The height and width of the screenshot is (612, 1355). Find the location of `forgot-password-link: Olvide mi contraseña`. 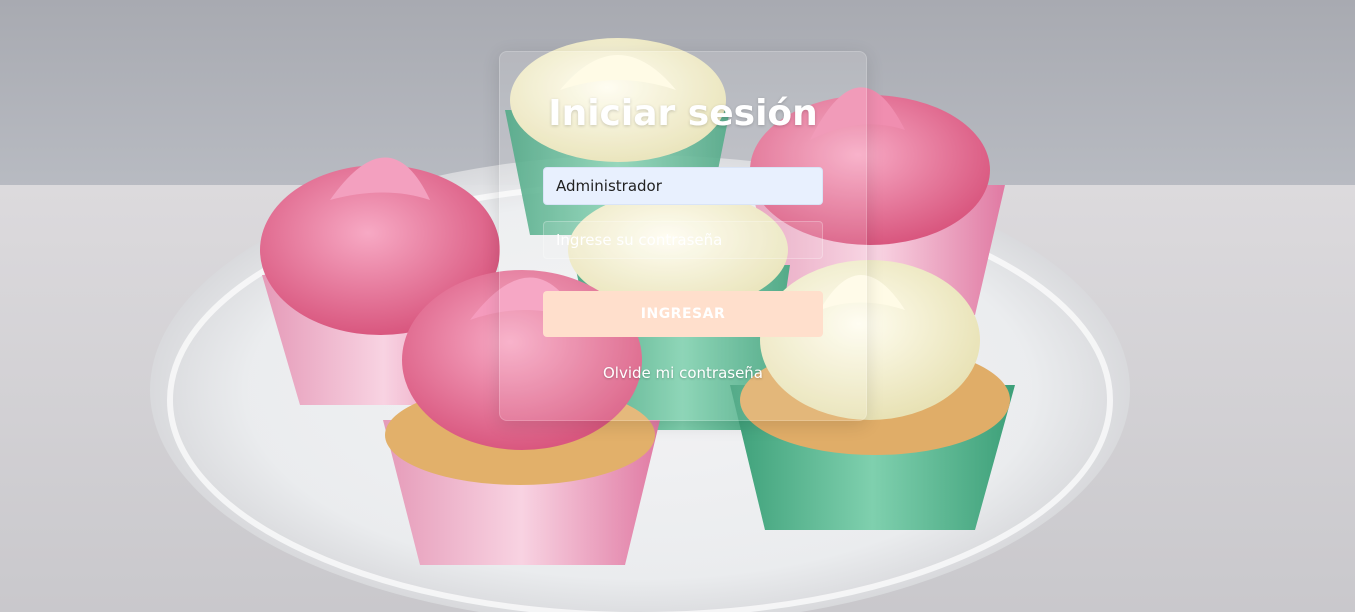

forgot-password-link: Olvide mi contraseña is located at coordinates (683, 373).